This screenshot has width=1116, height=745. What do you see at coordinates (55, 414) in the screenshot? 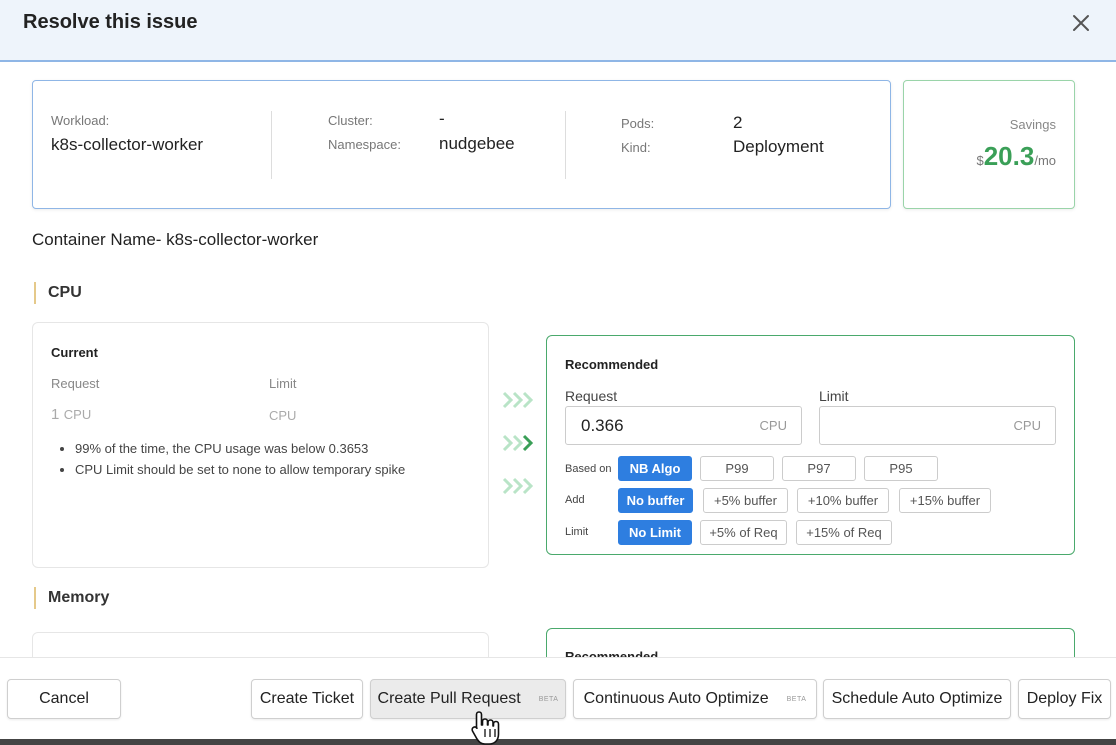
I see `current-request-num: 1` at bounding box center [55, 414].